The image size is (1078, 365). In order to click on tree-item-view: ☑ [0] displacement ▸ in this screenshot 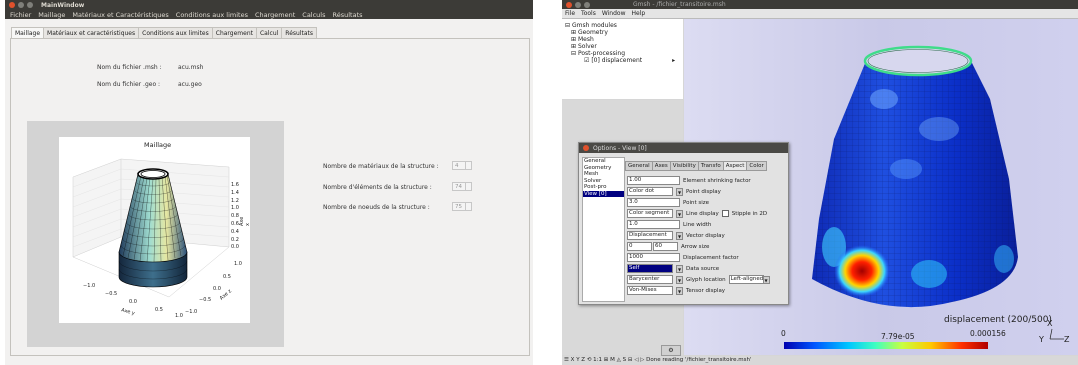, I will do `click(629, 60)`.